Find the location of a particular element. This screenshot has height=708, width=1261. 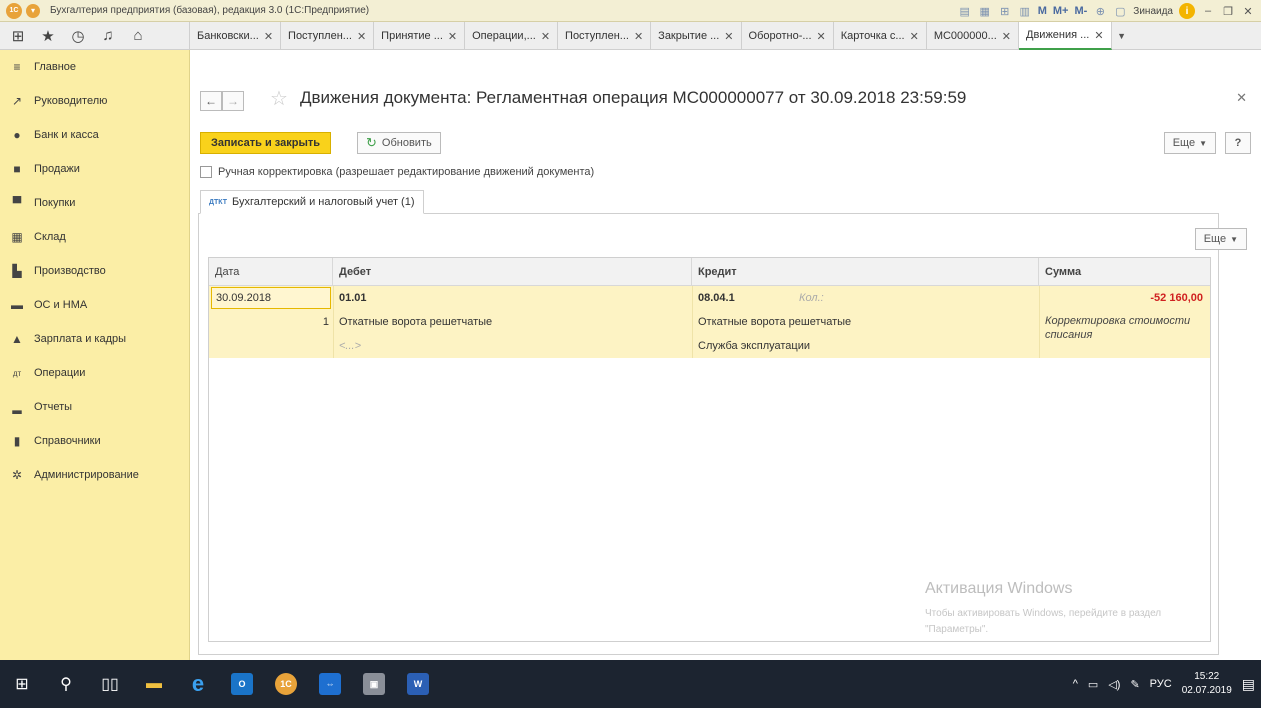

sidebar-item-payroll: ▲ Зарплата и кадры is located at coordinates (94, 339).